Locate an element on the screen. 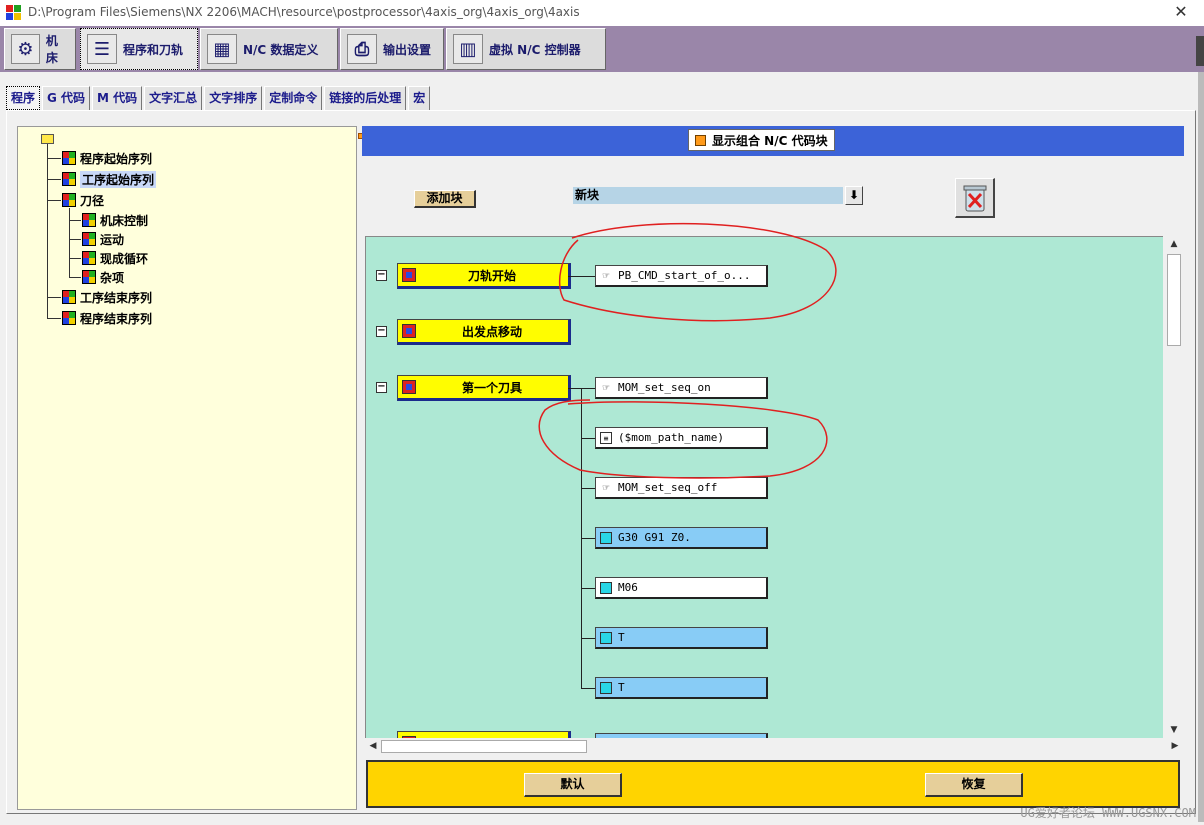 Image resolution: width=1204 pixels, height=825 pixels. block-path-name-comment: ≡ ($mom_path_name) is located at coordinates (681, 438).